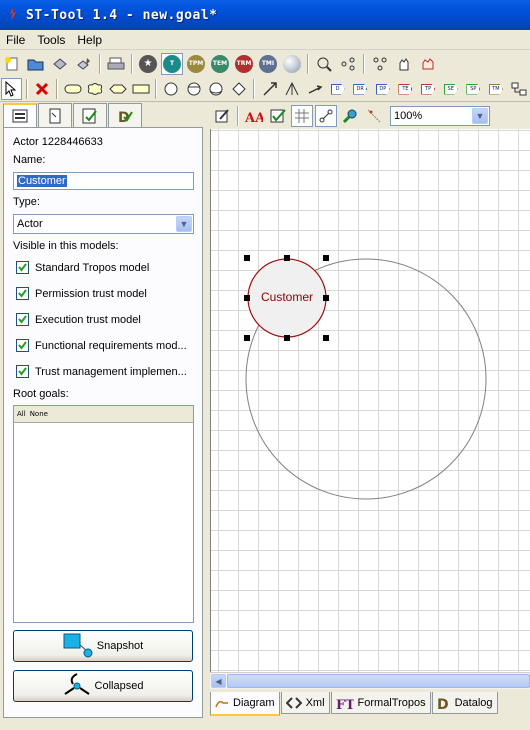  What do you see at coordinates (116, 64) in the screenshot?
I see `print-icon` at bounding box center [116, 64].